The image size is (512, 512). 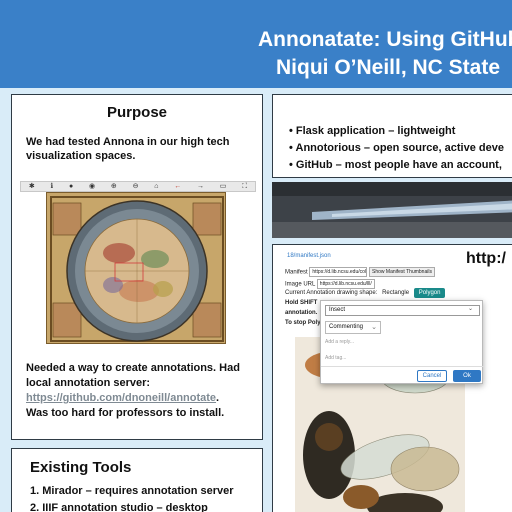 I want to click on annotation-text-input: Insect, so click(x=402, y=310).